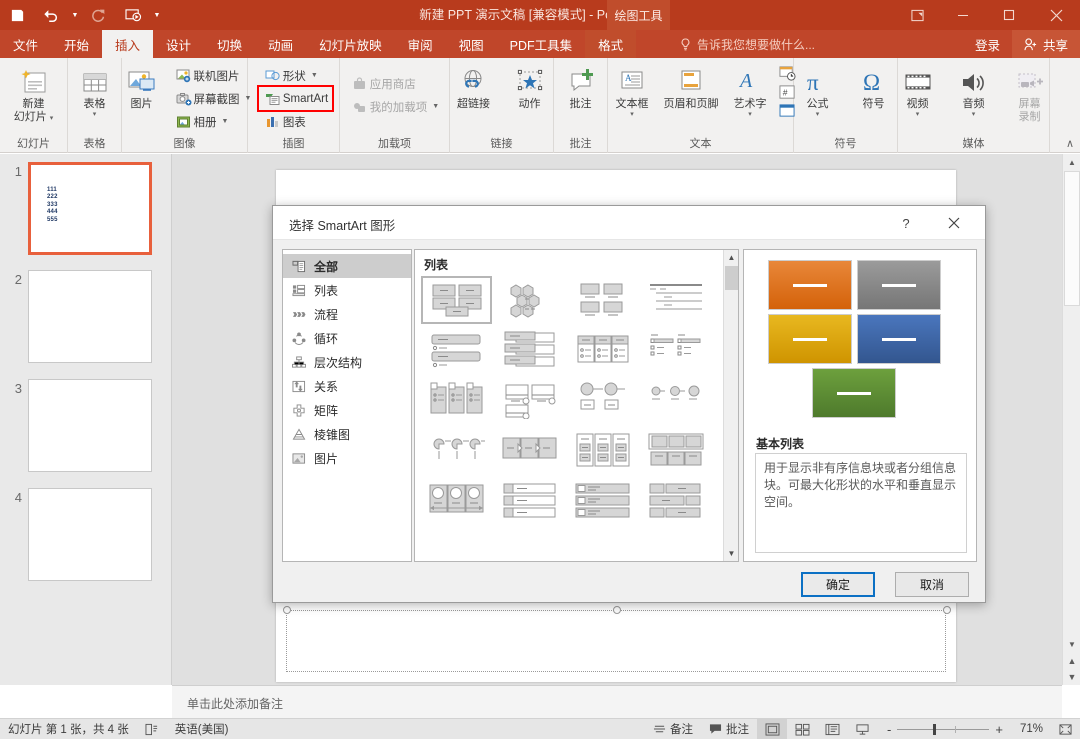 The image size is (1080, 739). Describe the element at coordinates (999, 729) in the screenshot. I see `zoom-in-button: +` at that location.